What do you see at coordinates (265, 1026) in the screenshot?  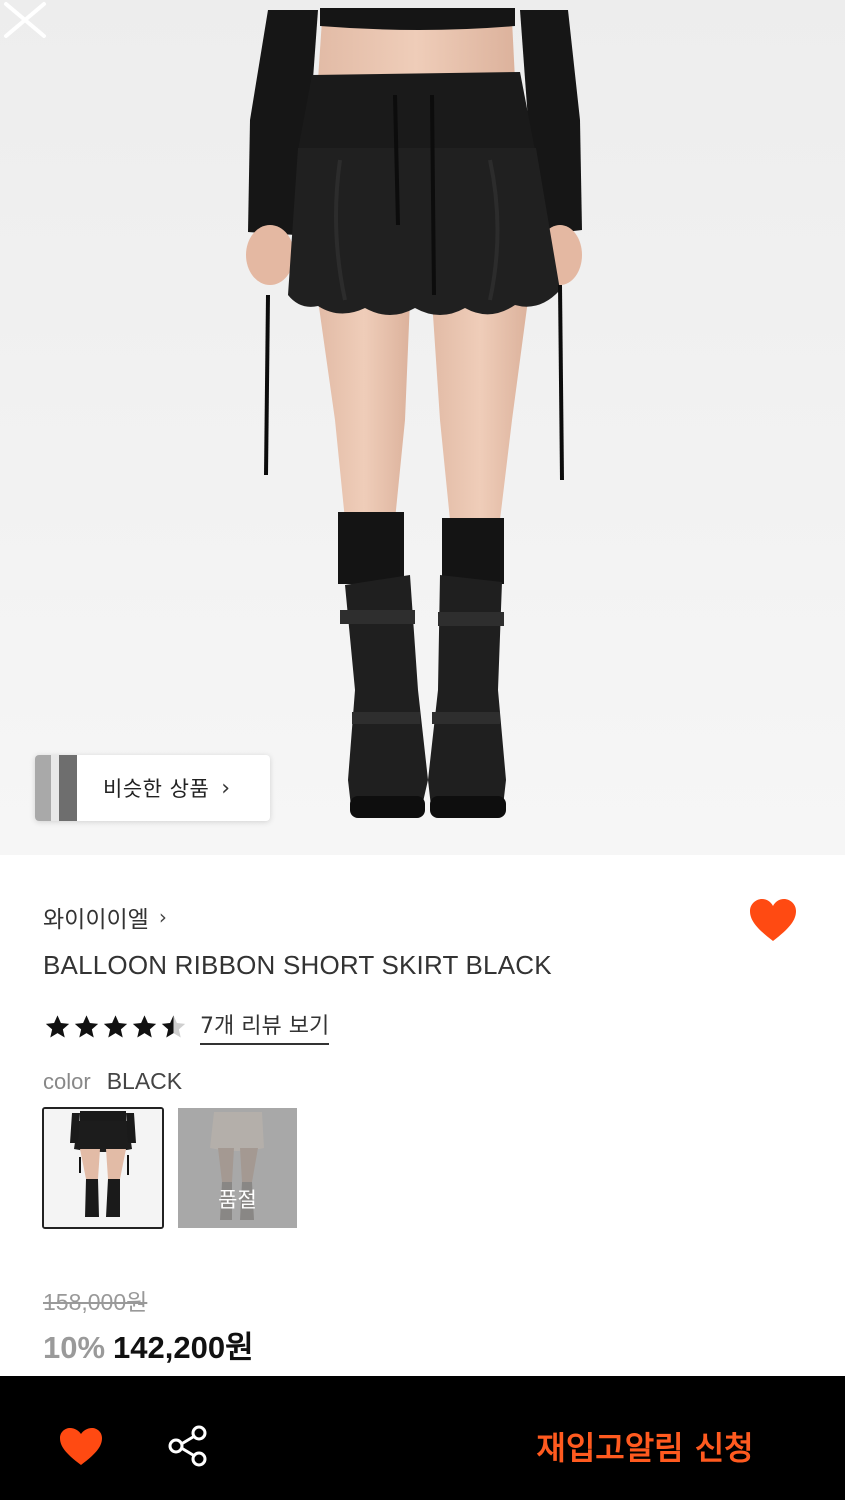 I see `review-link: 7개 리뷰 보기` at bounding box center [265, 1026].